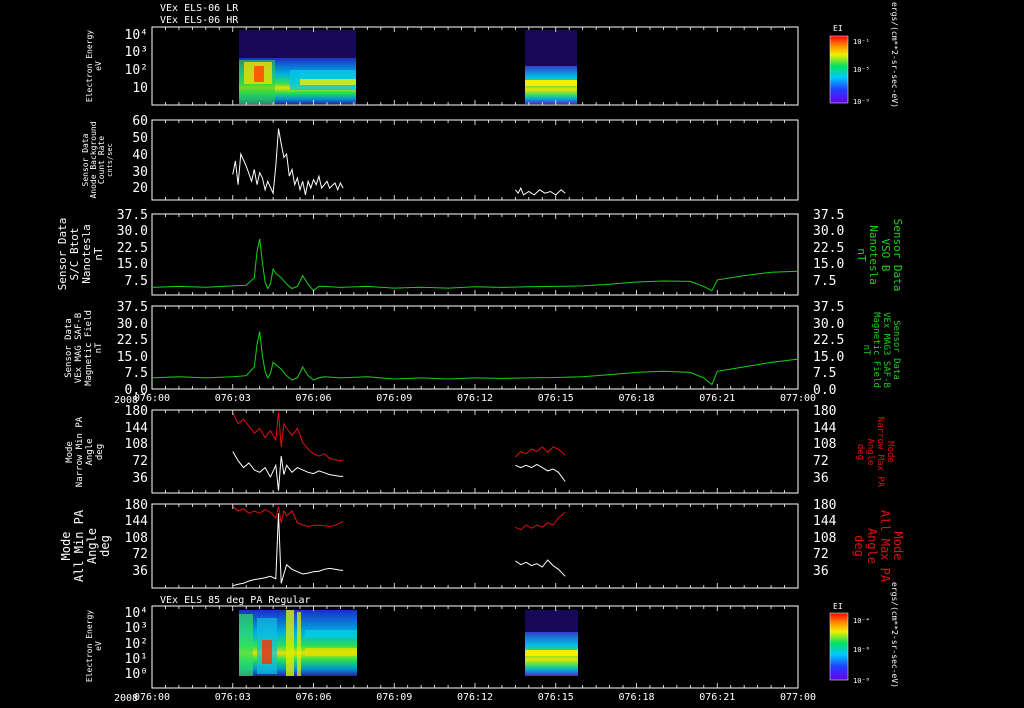  What do you see at coordinates (132, 248) in the screenshot?
I see `p3-tick-label: 22.5` at bounding box center [132, 248].